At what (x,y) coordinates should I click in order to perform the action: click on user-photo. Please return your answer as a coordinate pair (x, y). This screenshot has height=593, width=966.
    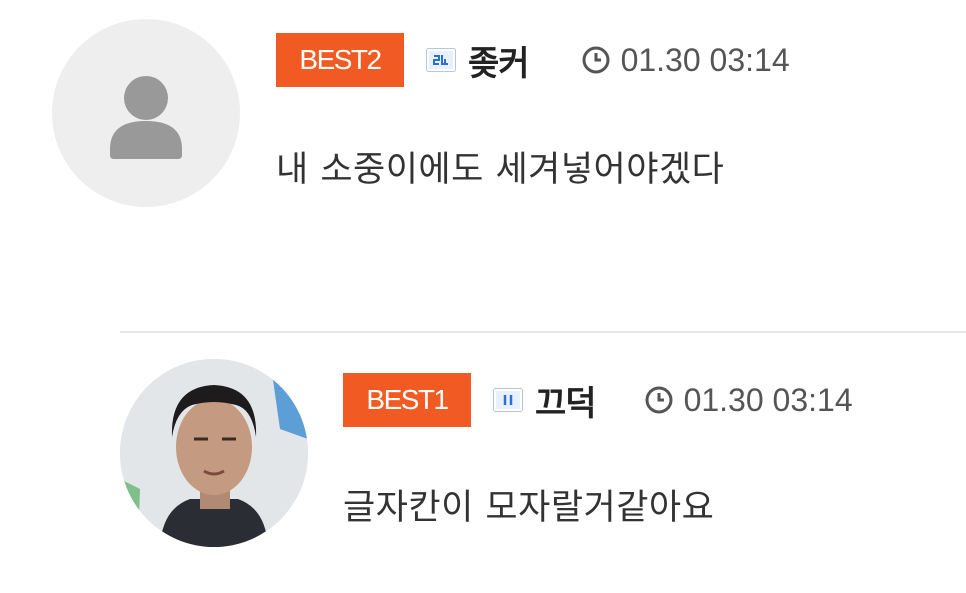
    Looking at the image, I should click on (214, 453).